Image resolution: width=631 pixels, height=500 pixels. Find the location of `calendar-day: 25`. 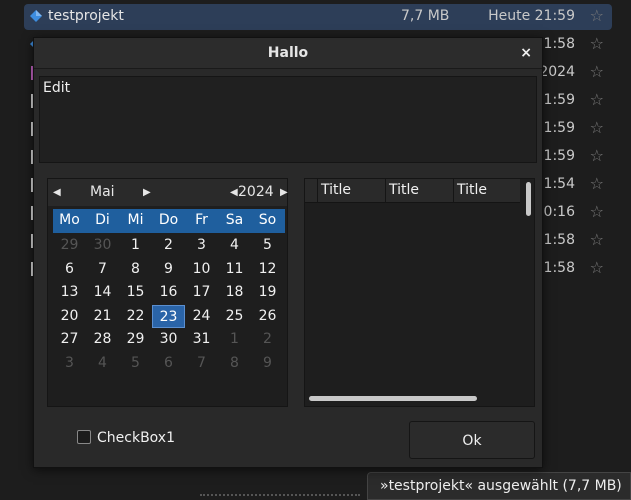

calendar-day: 25 is located at coordinates (234, 316).